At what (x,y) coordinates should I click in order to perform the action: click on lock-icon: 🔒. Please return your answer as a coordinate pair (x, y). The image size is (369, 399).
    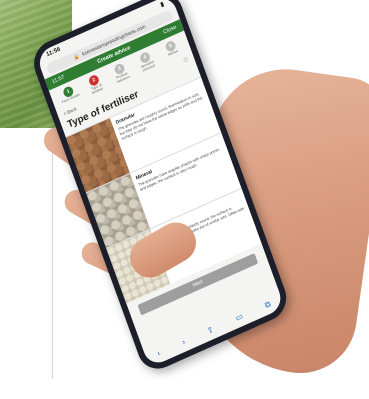
    Looking at the image, I should click on (76, 56).